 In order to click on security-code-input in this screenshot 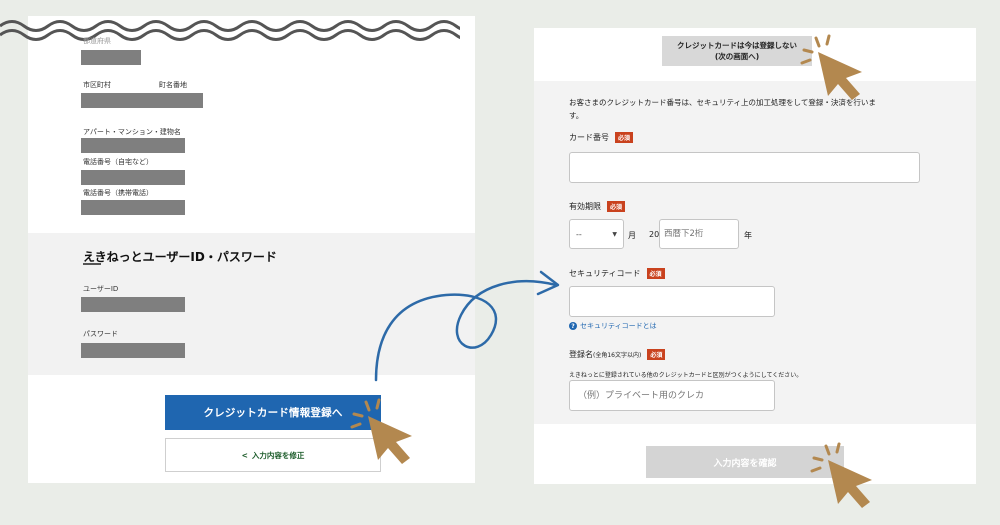, I will do `click(672, 301)`.